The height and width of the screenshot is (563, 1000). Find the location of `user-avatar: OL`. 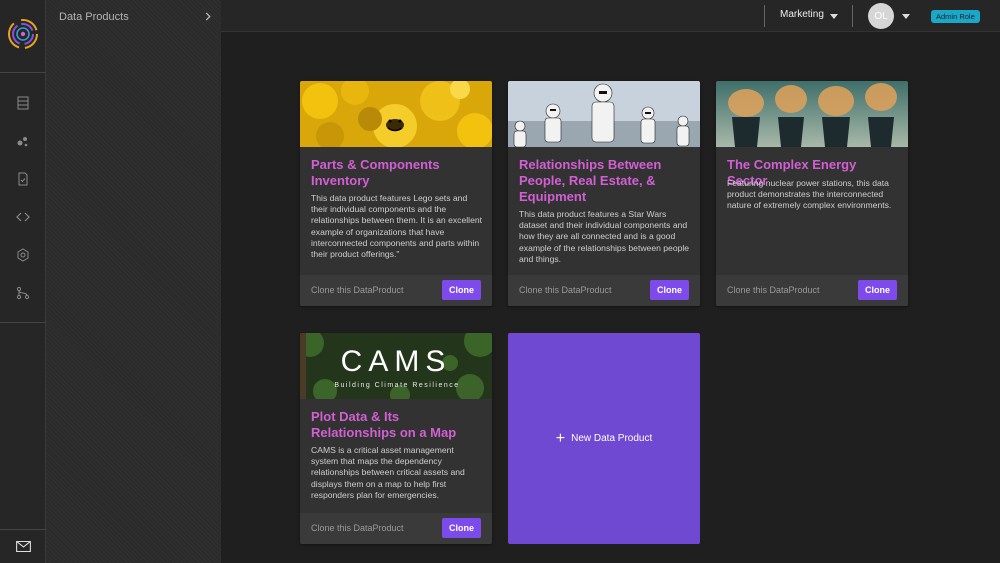

user-avatar: OL is located at coordinates (881, 16).